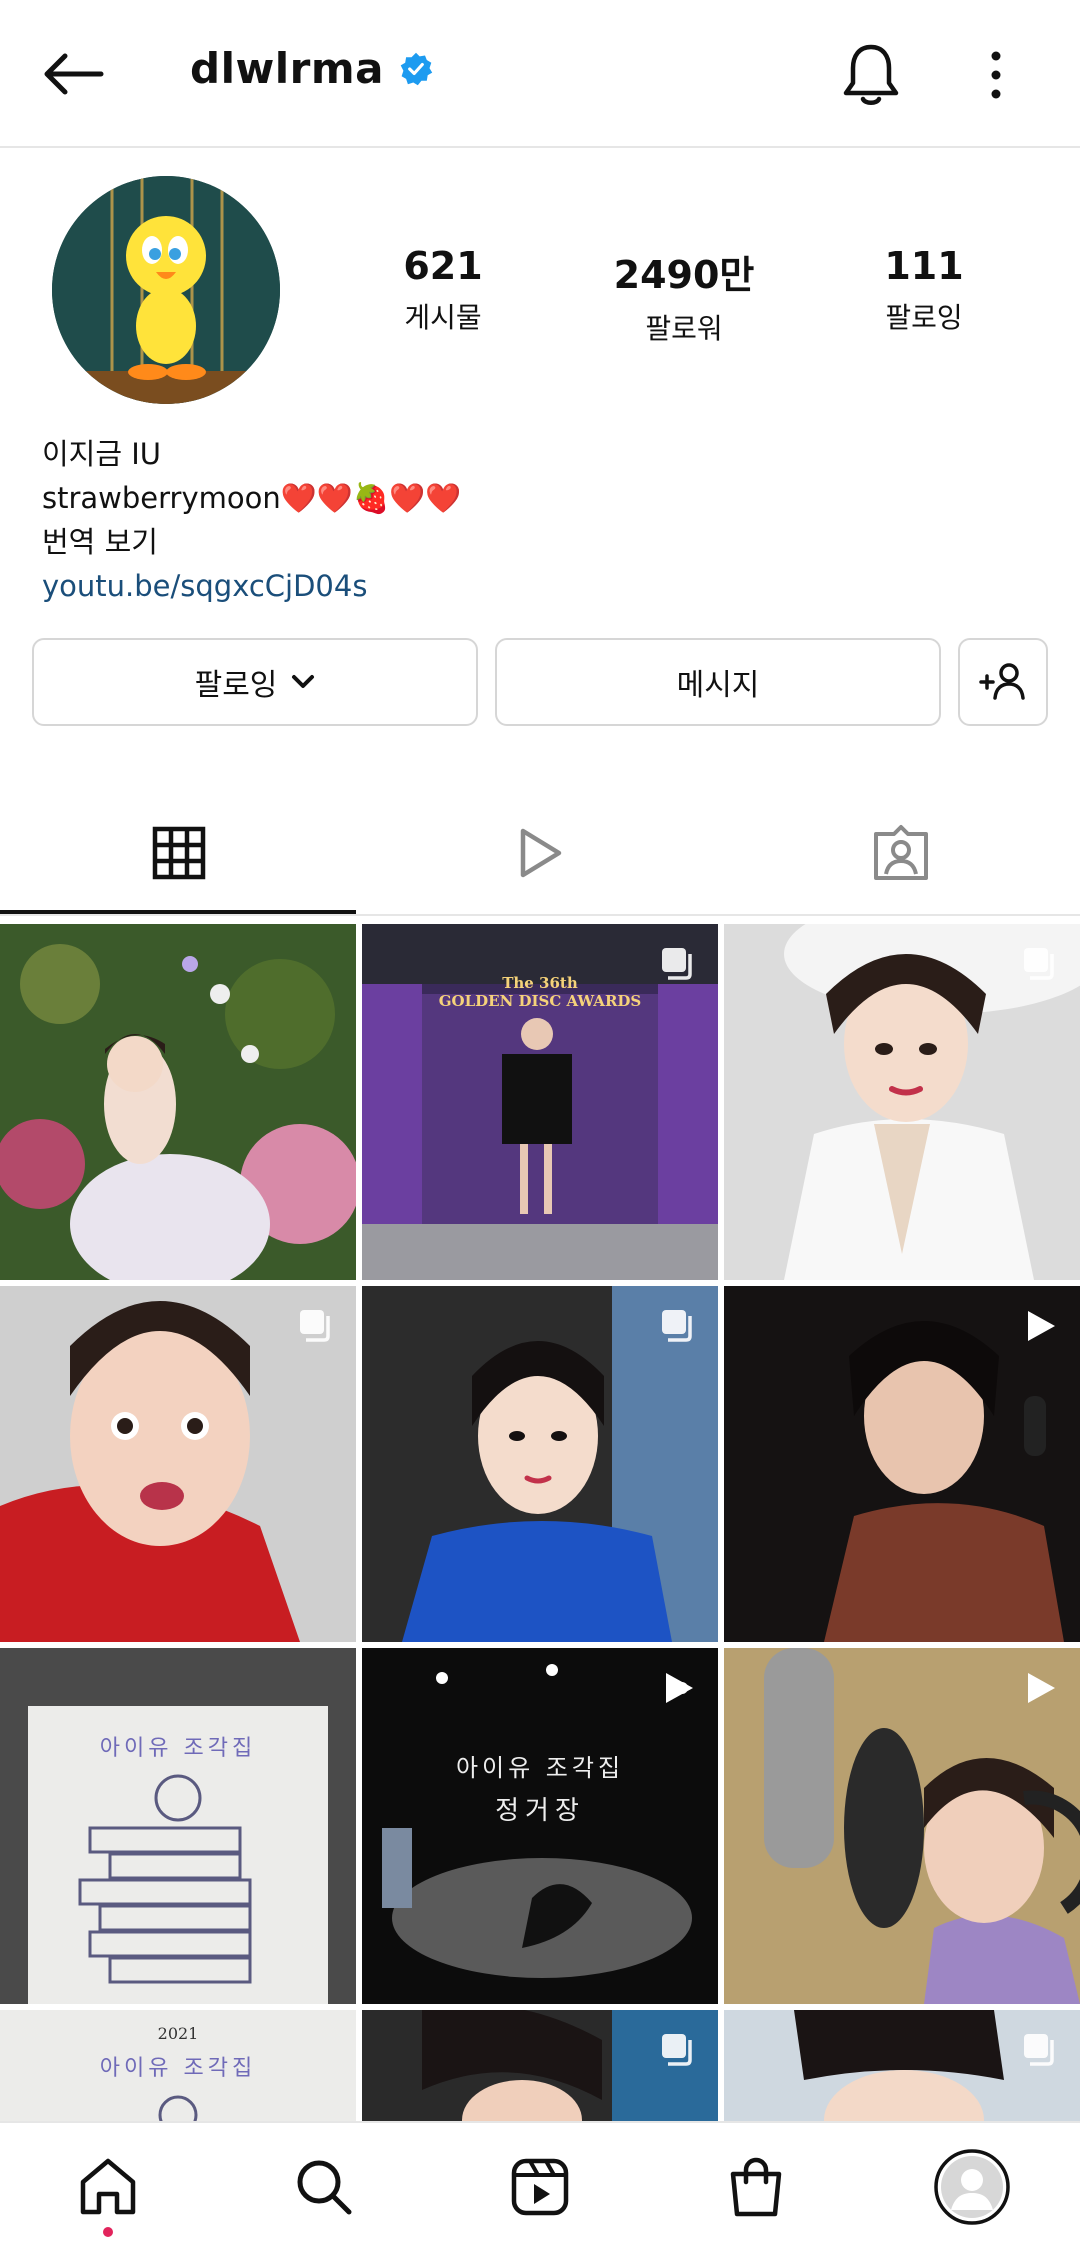 The height and width of the screenshot is (2251, 1080). What do you see at coordinates (924, 317) in the screenshot?
I see `stat-following-label: 팔로잉` at bounding box center [924, 317].